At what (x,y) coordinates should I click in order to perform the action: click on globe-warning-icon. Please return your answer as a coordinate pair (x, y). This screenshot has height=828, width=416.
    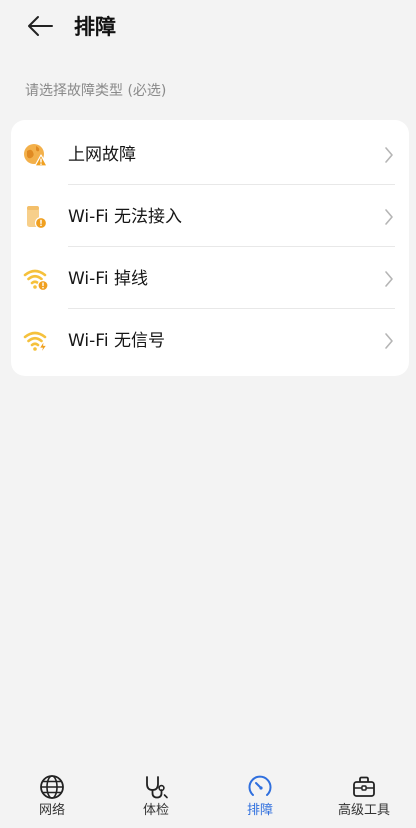
    Looking at the image, I should click on (36, 155).